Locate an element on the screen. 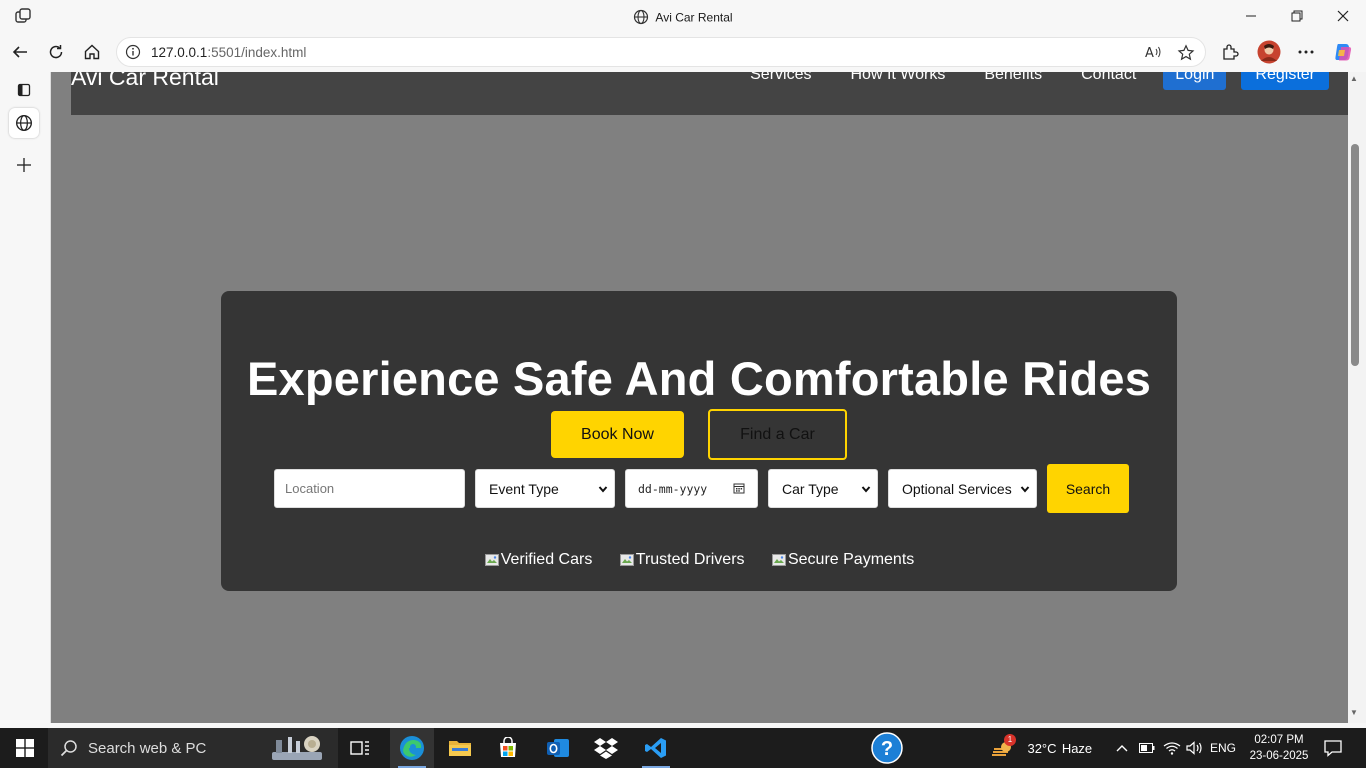 The height and width of the screenshot is (768, 1366). page-scrollbar: ▲ ▼ is located at coordinates (1357, 397).